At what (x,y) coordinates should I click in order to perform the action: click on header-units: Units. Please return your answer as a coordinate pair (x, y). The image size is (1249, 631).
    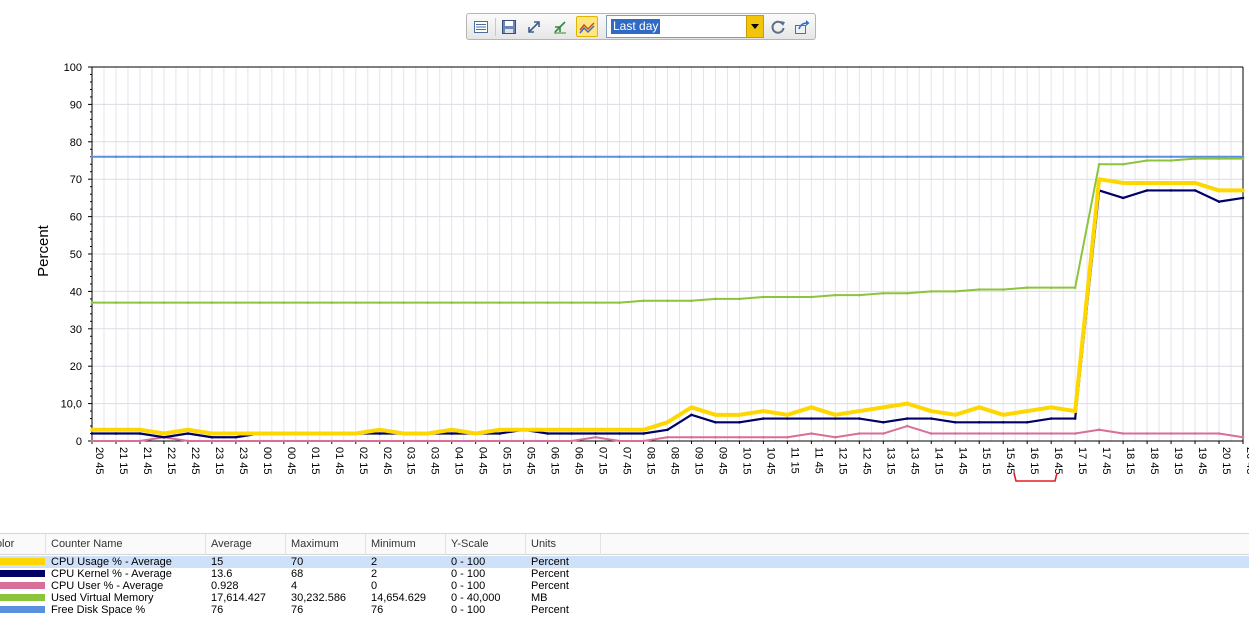
    Looking at the image, I should click on (543, 544).